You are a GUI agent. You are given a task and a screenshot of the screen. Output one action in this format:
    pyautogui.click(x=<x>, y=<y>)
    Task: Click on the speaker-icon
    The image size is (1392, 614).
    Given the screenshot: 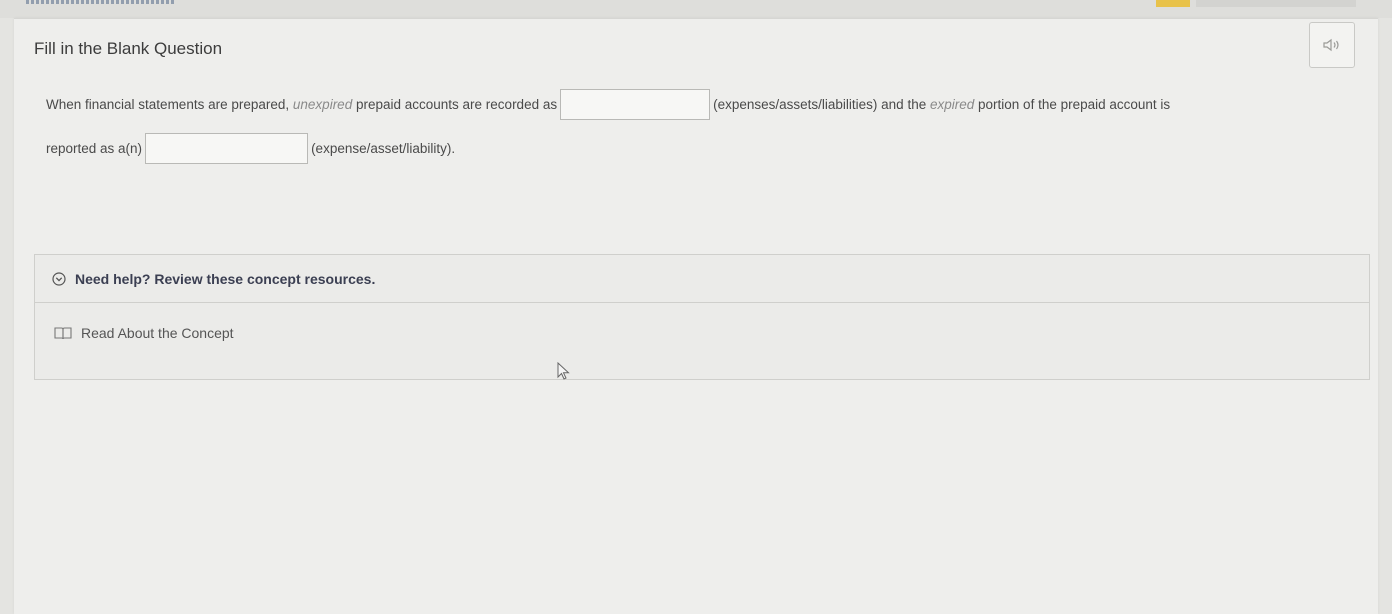 What is the action you would take?
    pyautogui.click(x=1331, y=45)
    